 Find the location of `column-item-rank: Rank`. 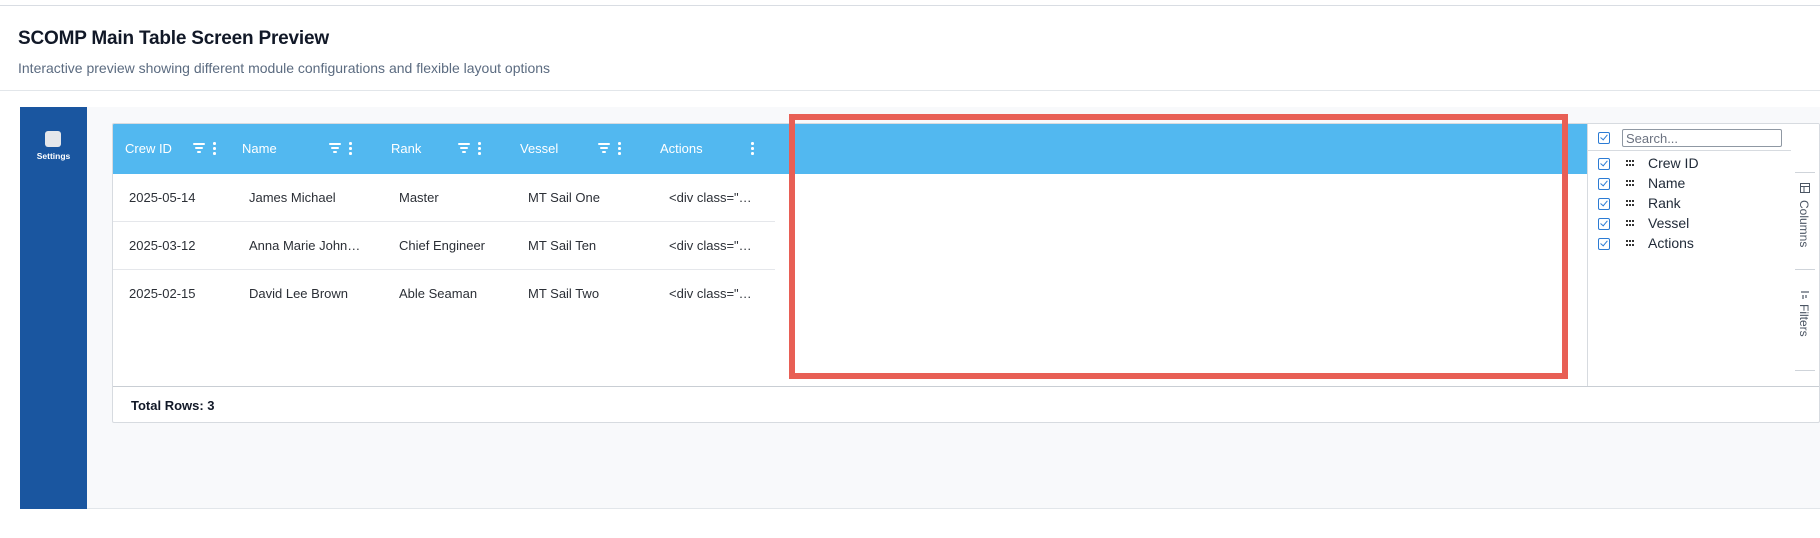

column-item-rank: Rank is located at coordinates (1690, 204).